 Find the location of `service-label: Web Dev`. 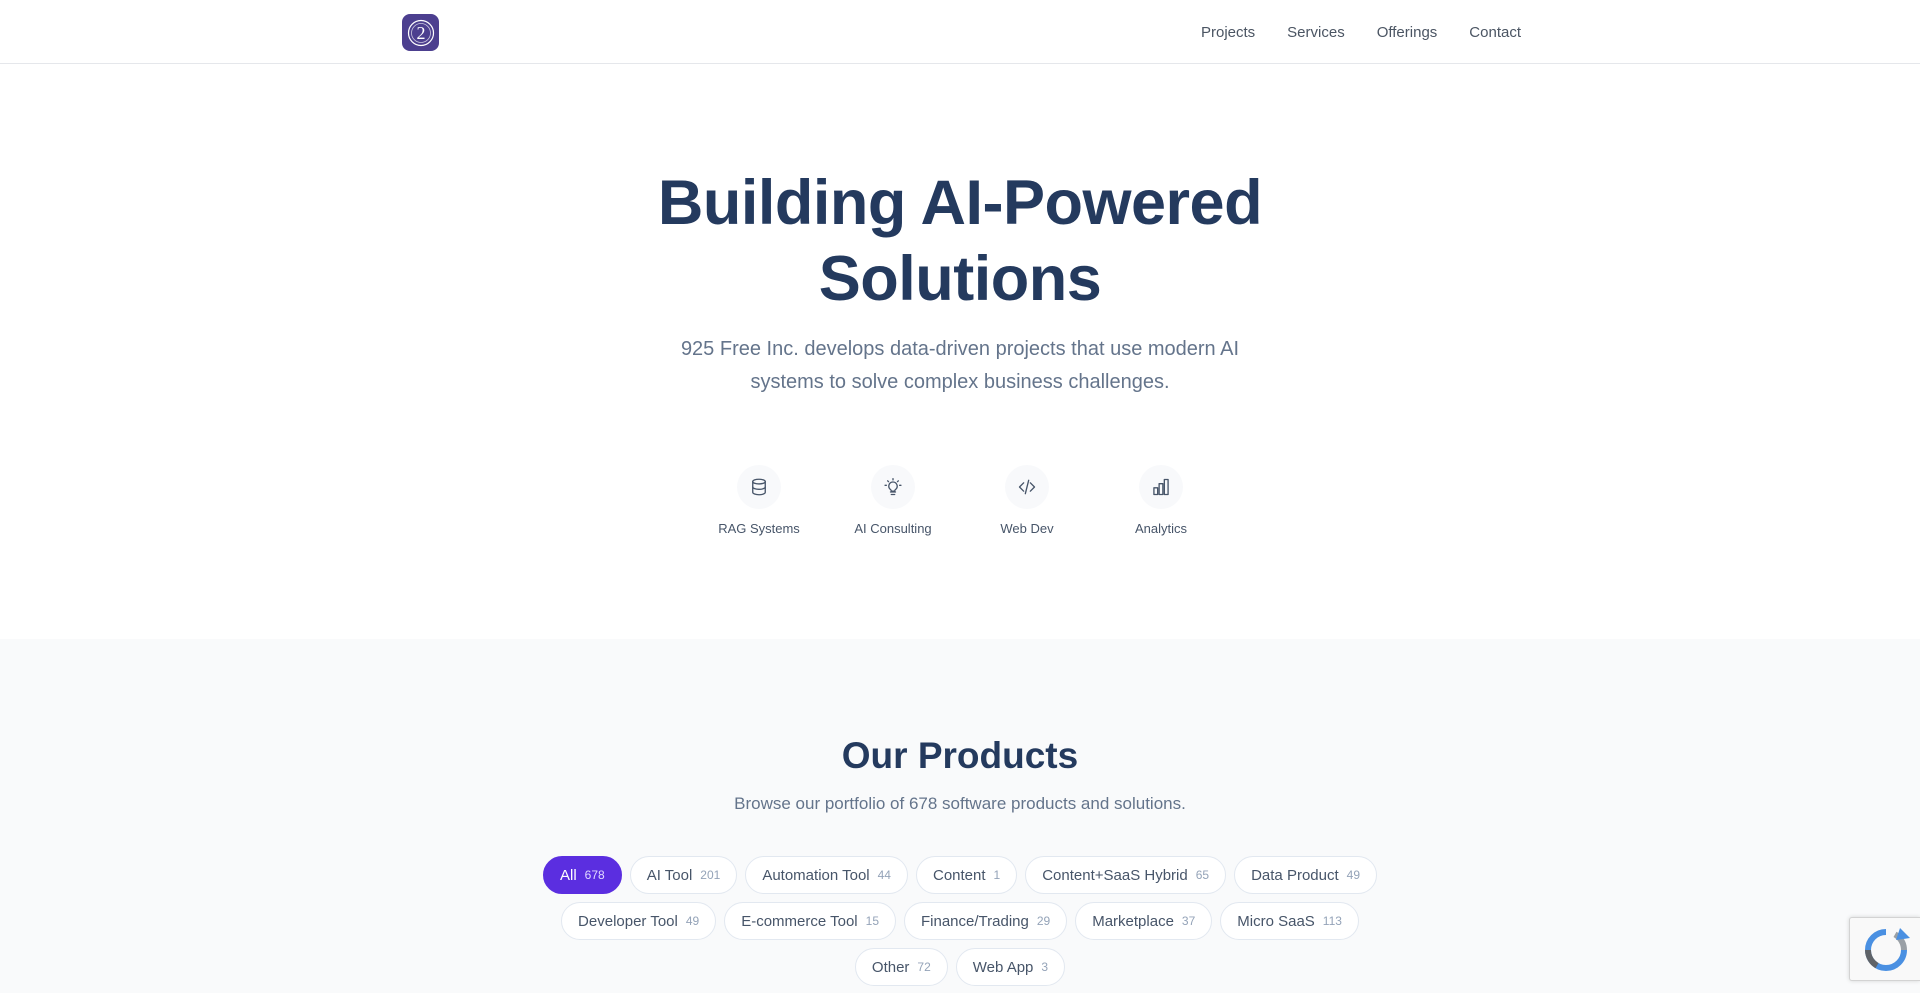

service-label: Web Dev is located at coordinates (1027, 528).